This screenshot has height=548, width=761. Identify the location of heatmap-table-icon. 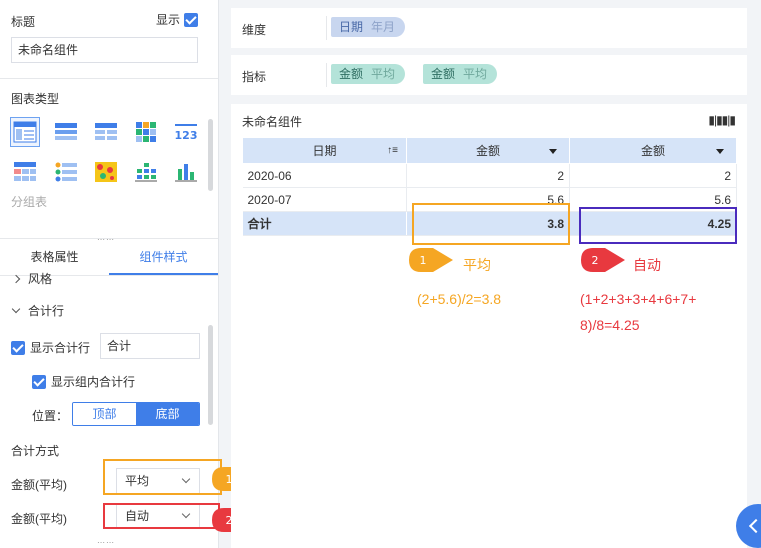
(146, 132).